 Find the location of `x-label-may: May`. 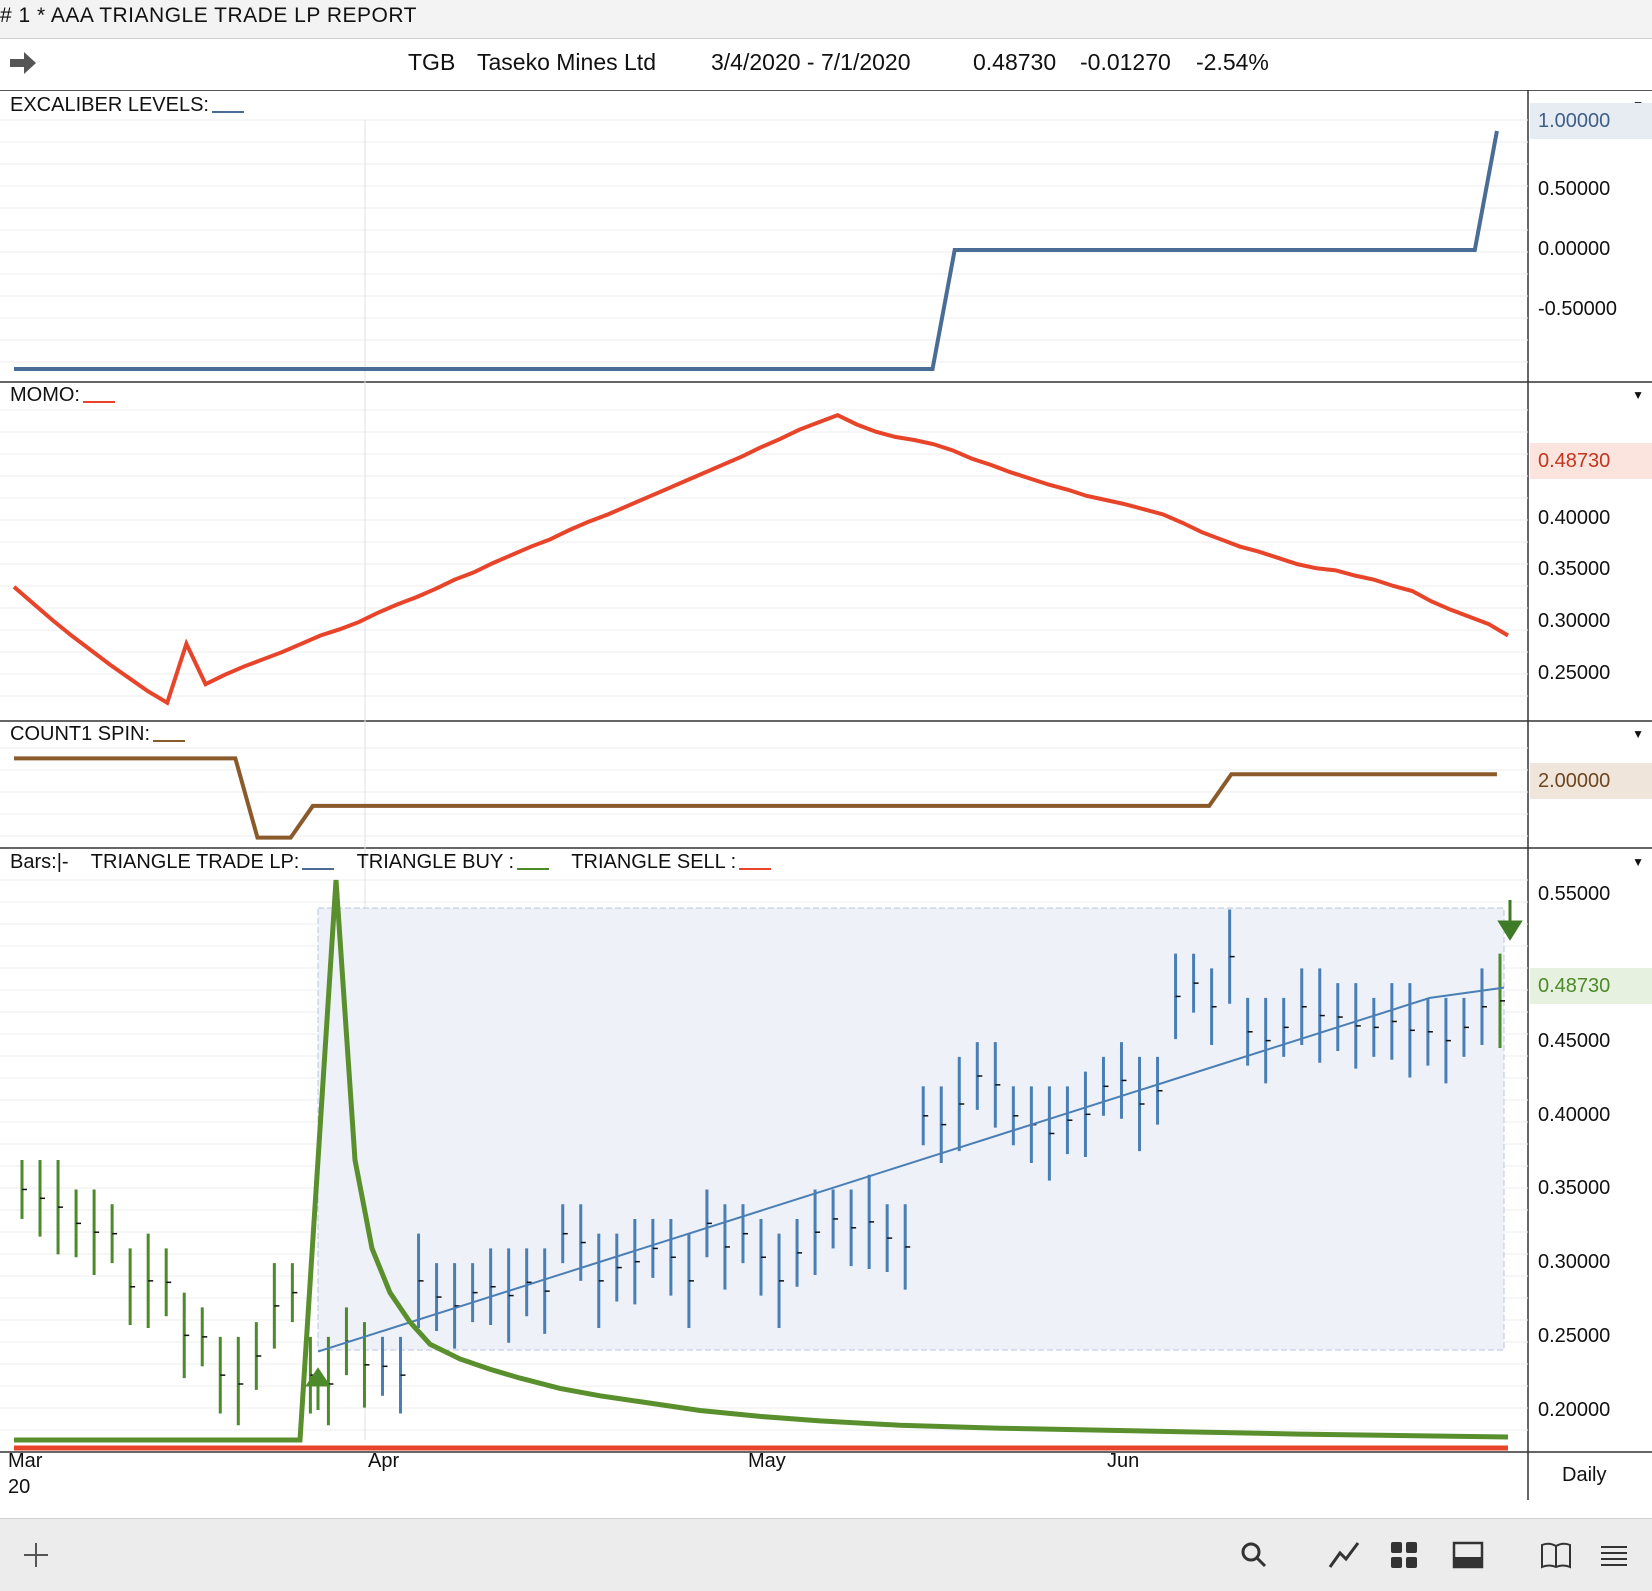

x-label-may: May is located at coordinates (767, 1461).